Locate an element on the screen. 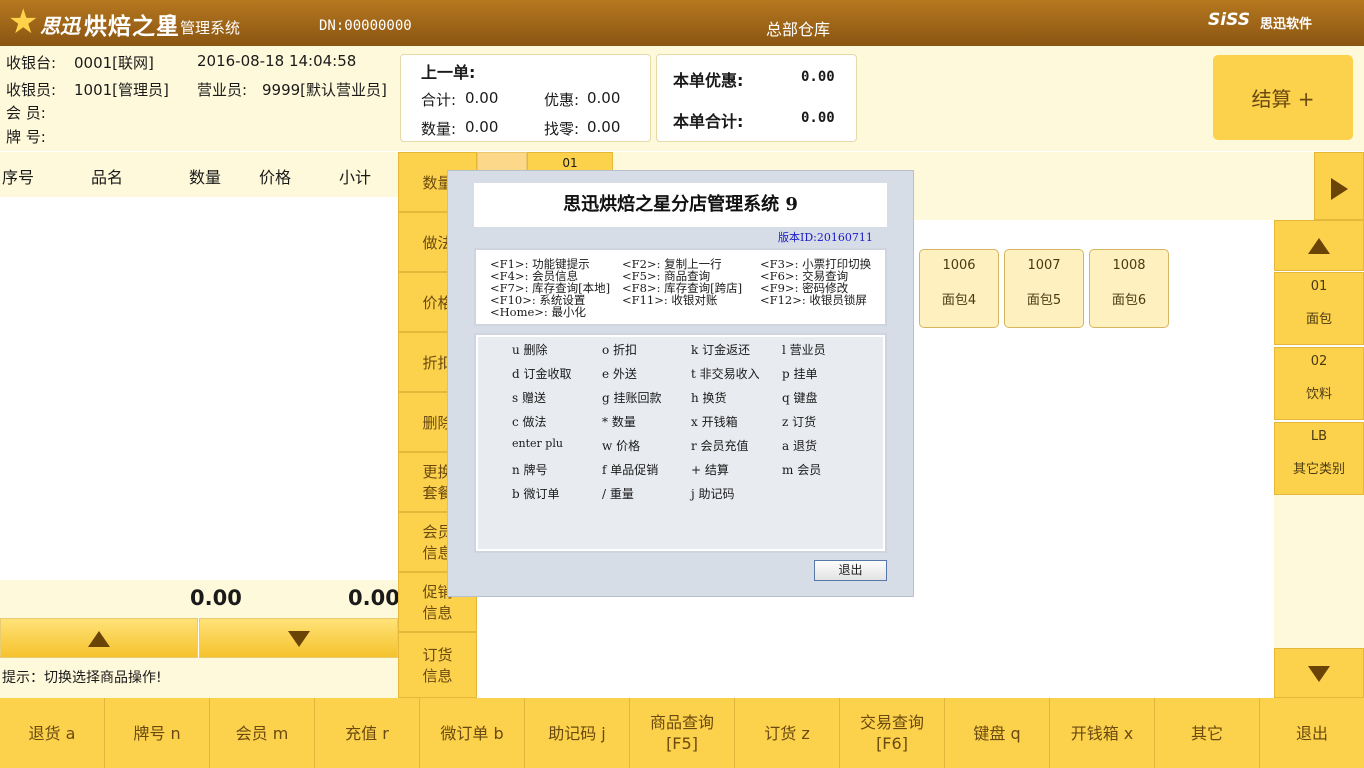 This screenshot has width=1364, height=768. shortcut-item: s 赠送 is located at coordinates (529, 398).